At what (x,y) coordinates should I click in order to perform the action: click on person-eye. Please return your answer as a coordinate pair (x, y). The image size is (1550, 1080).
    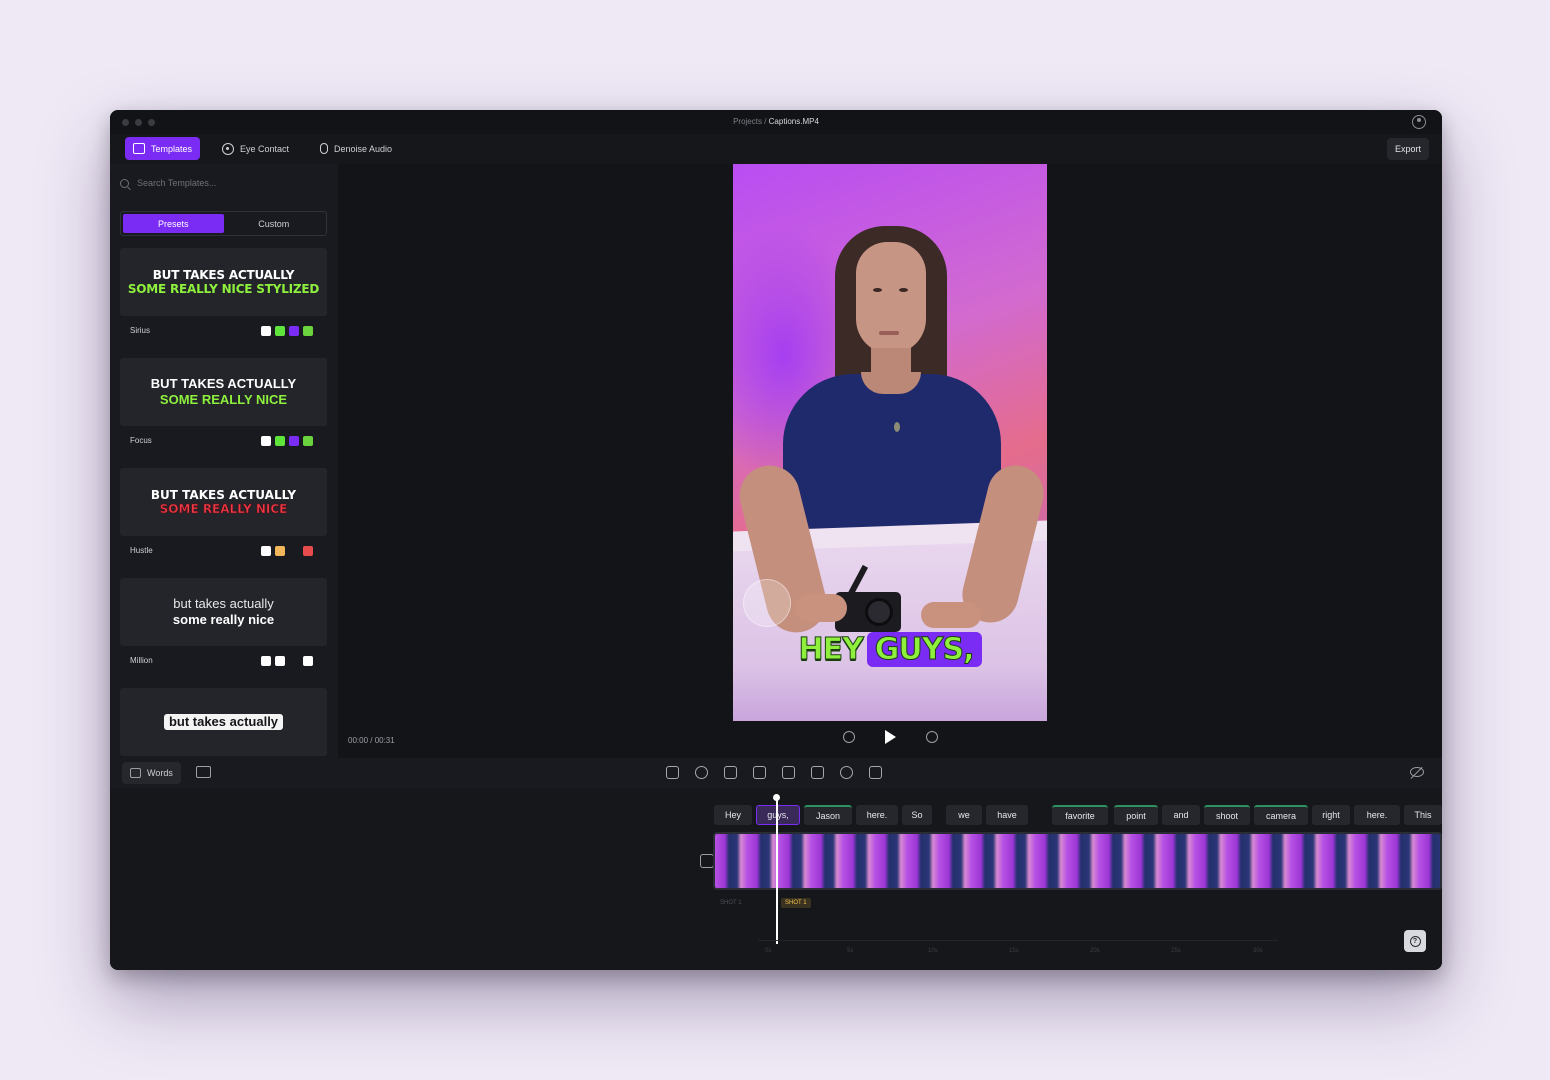
    Looking at the image, I should click on (903, 290).